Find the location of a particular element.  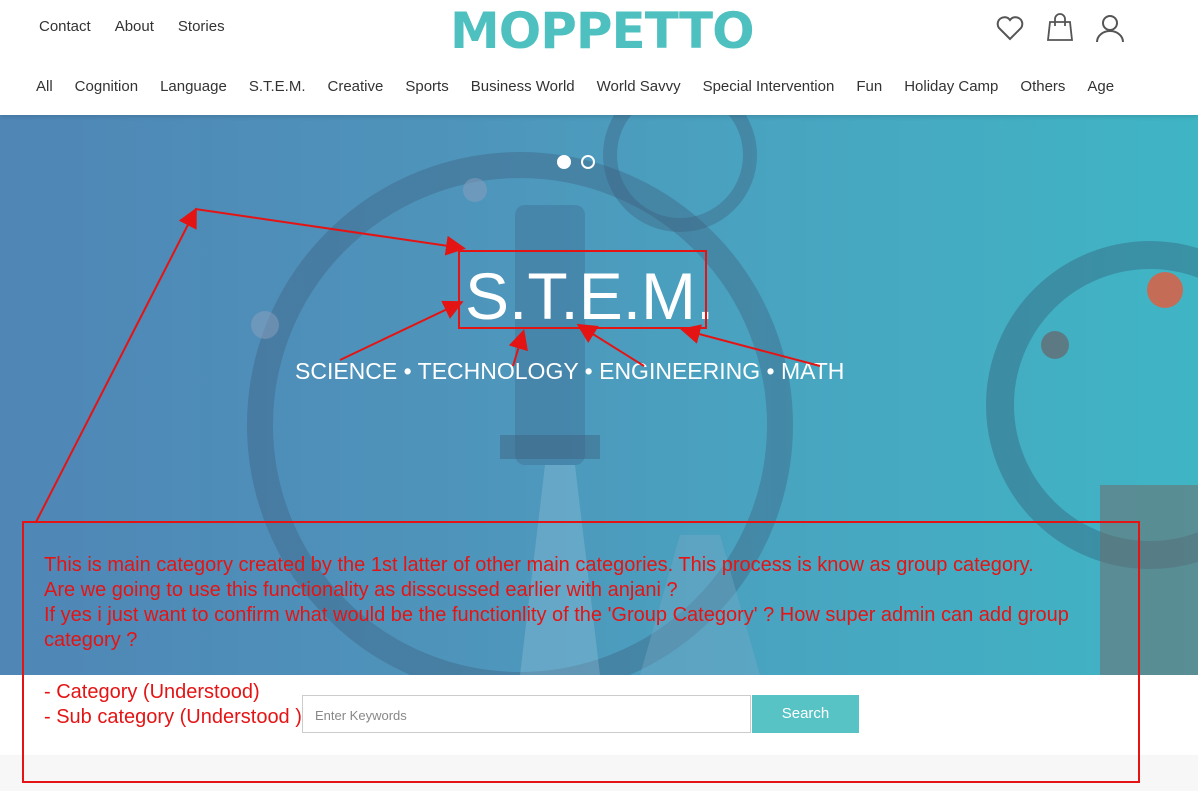

header-icons is located at coordinates (1060, 30).